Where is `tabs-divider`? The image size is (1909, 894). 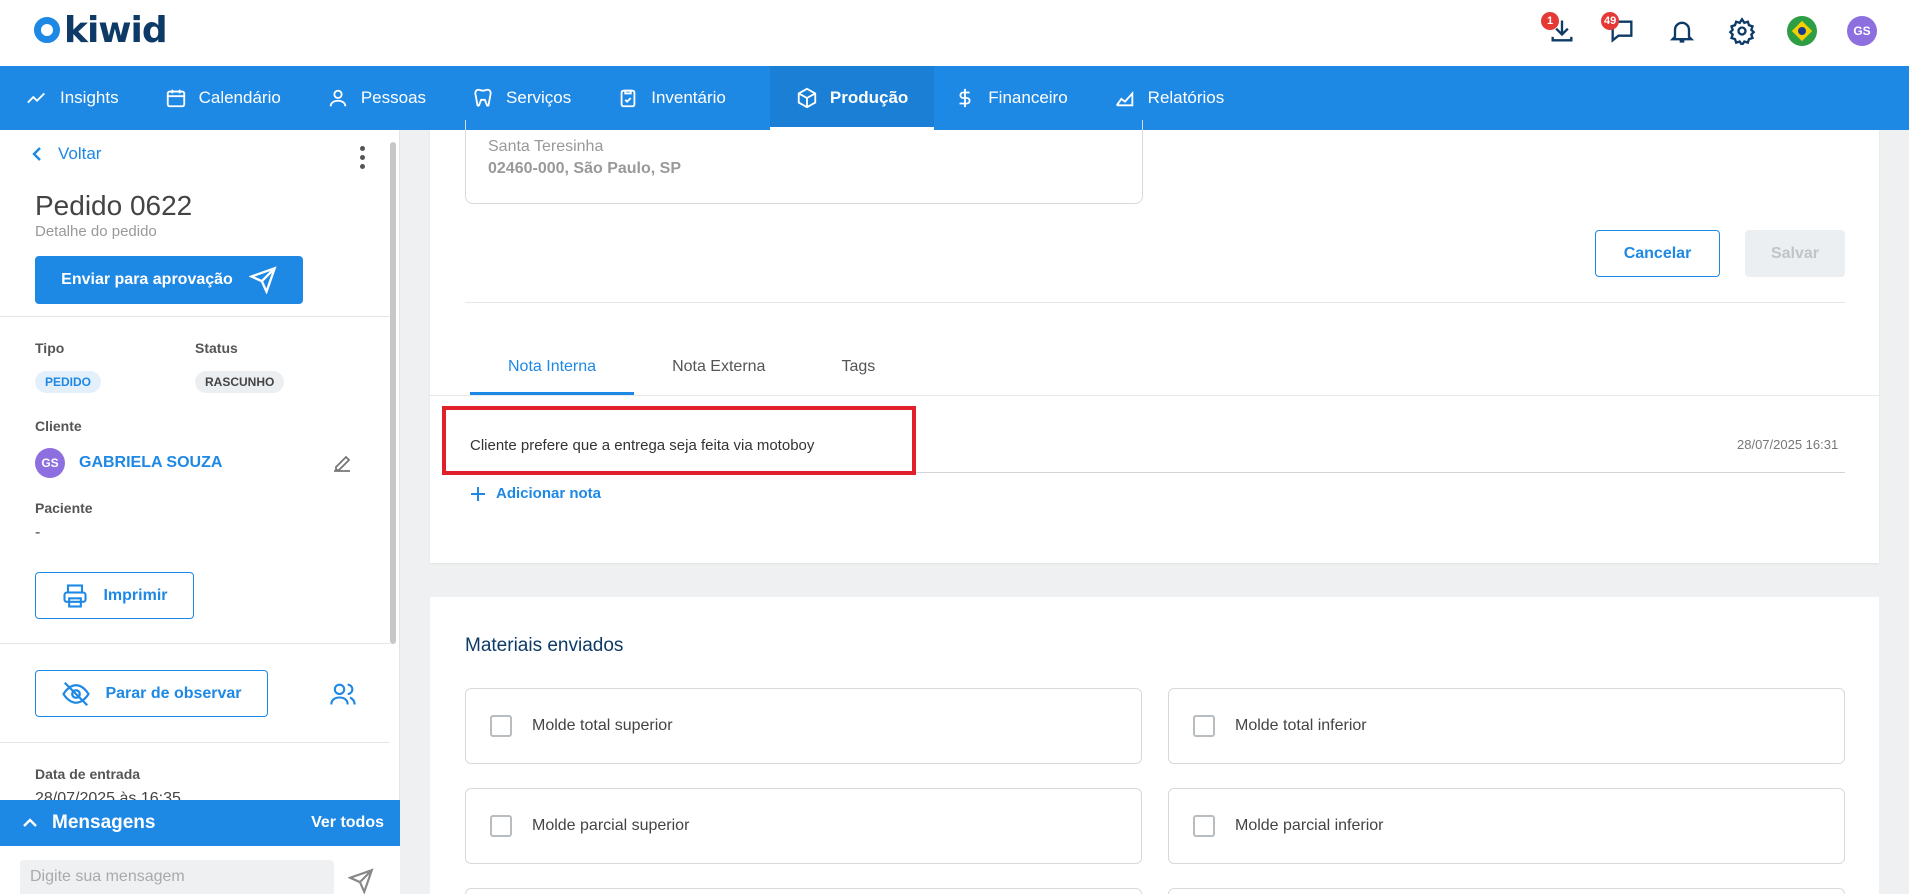
tabs-divider is located at coordinates (1154, 395).